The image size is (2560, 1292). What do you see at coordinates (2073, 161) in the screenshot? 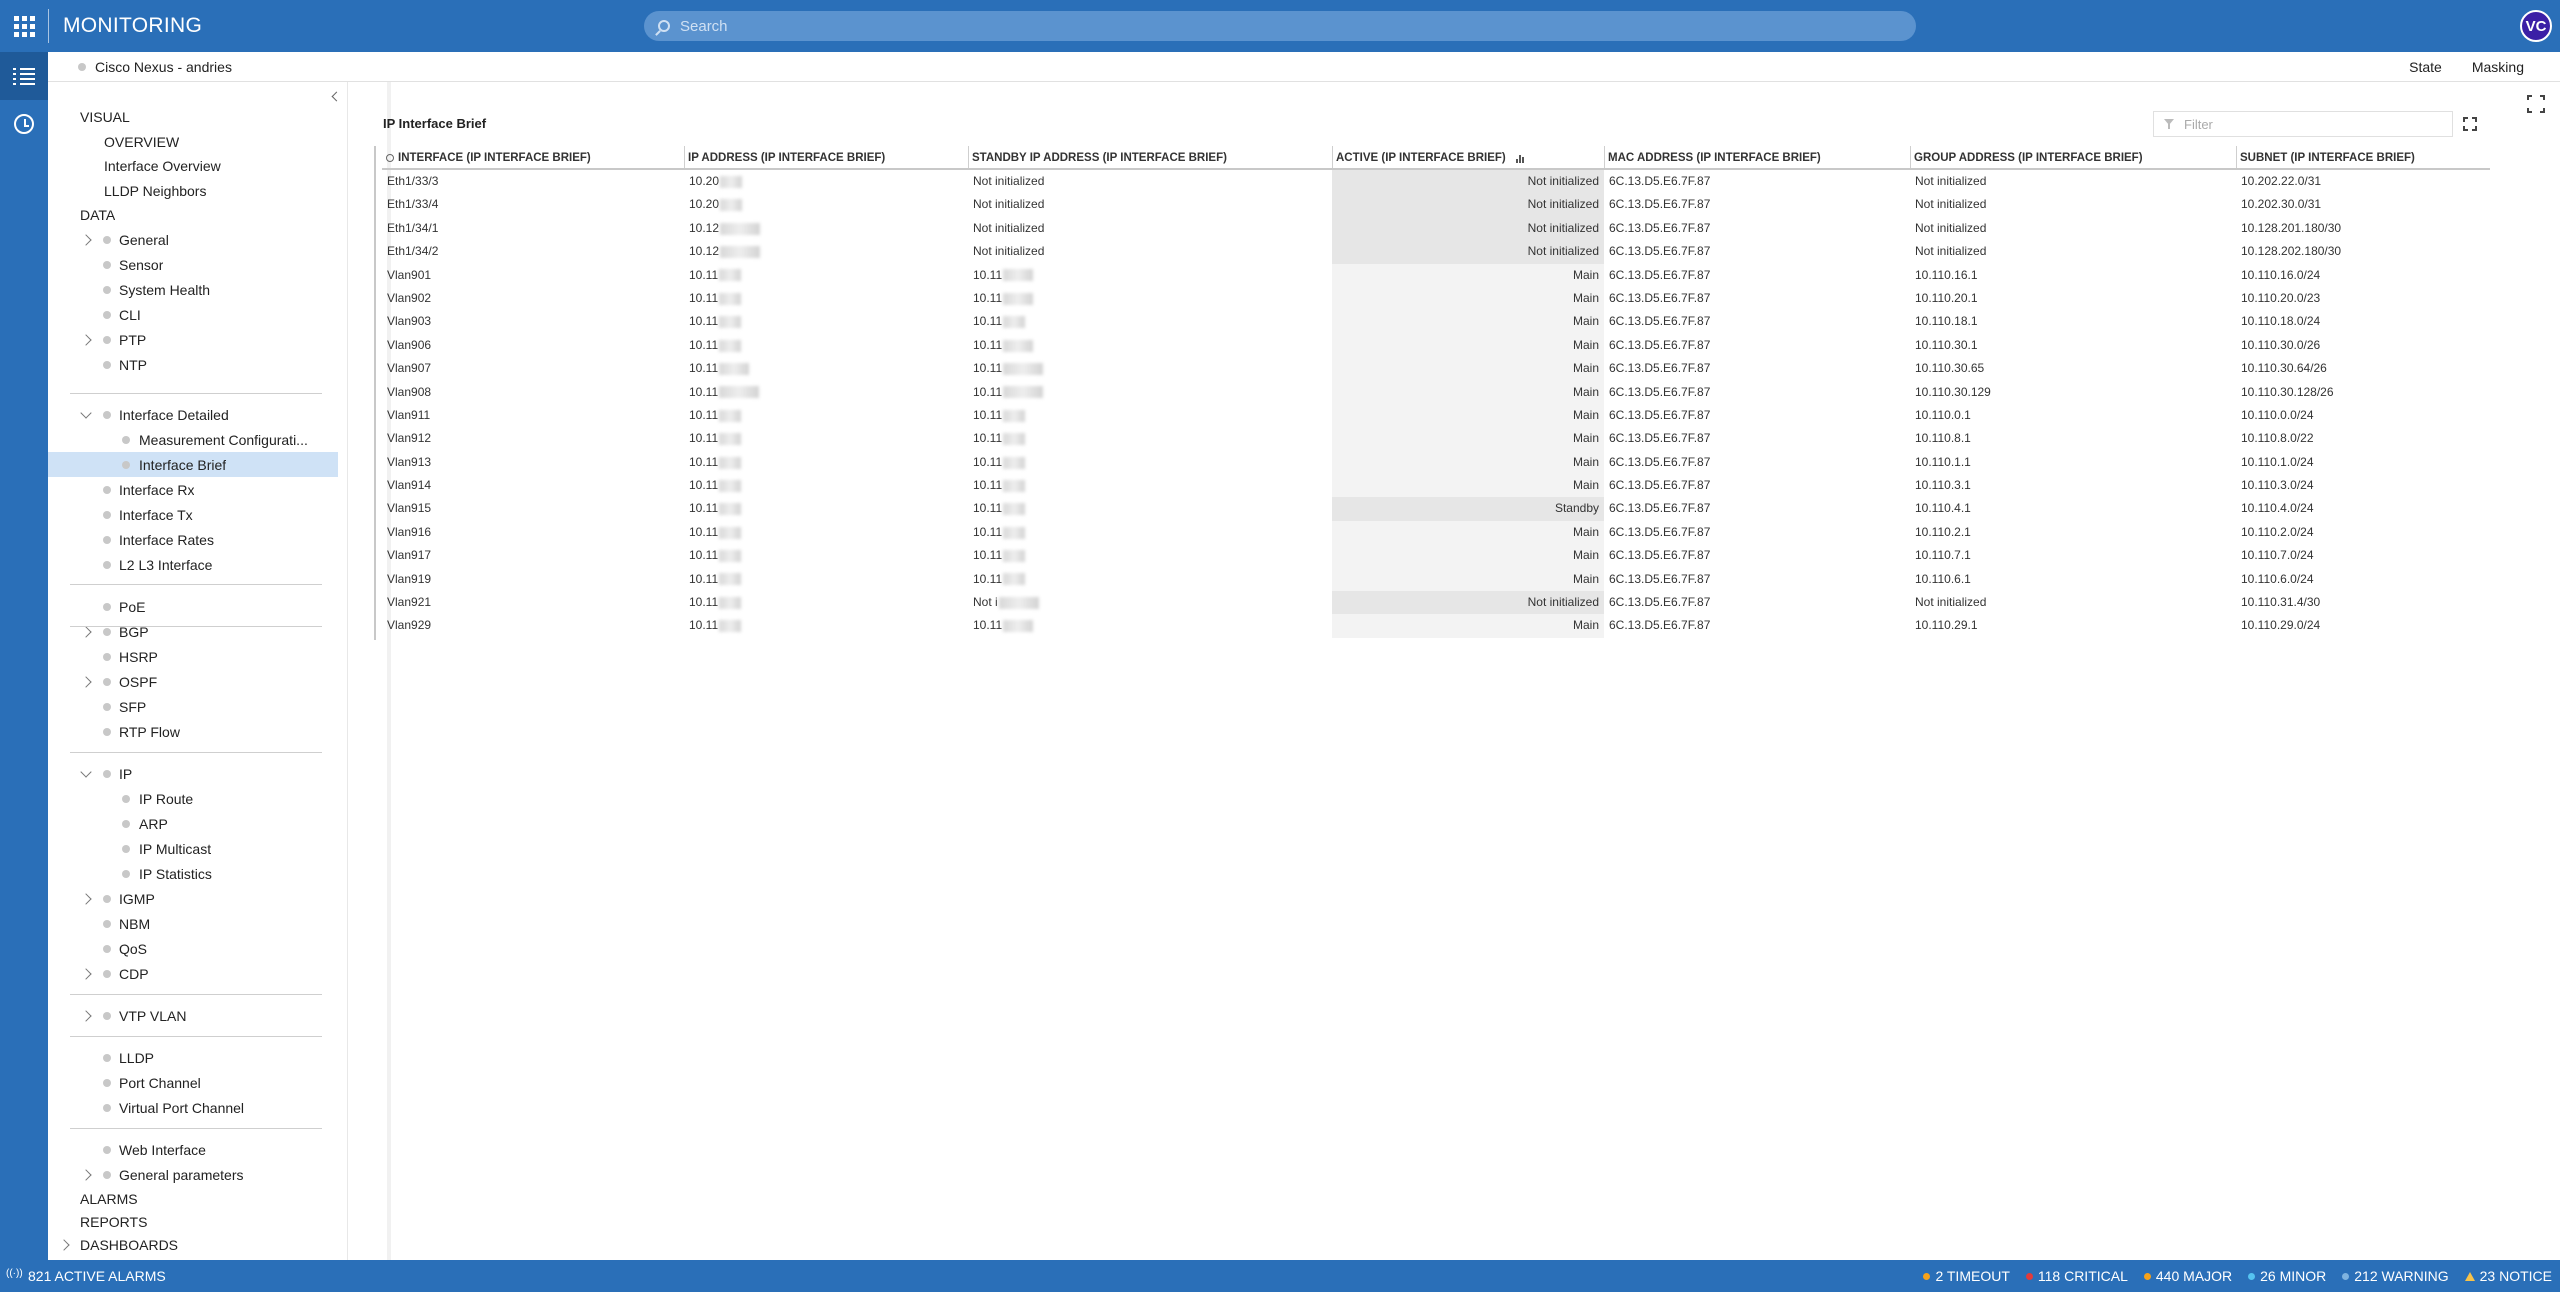
I see `column-header-group-address-ip-interface-brief: GROUP ADDRESS (IP INTERFACE BRIEF)` at bounding box center [2073, 161].